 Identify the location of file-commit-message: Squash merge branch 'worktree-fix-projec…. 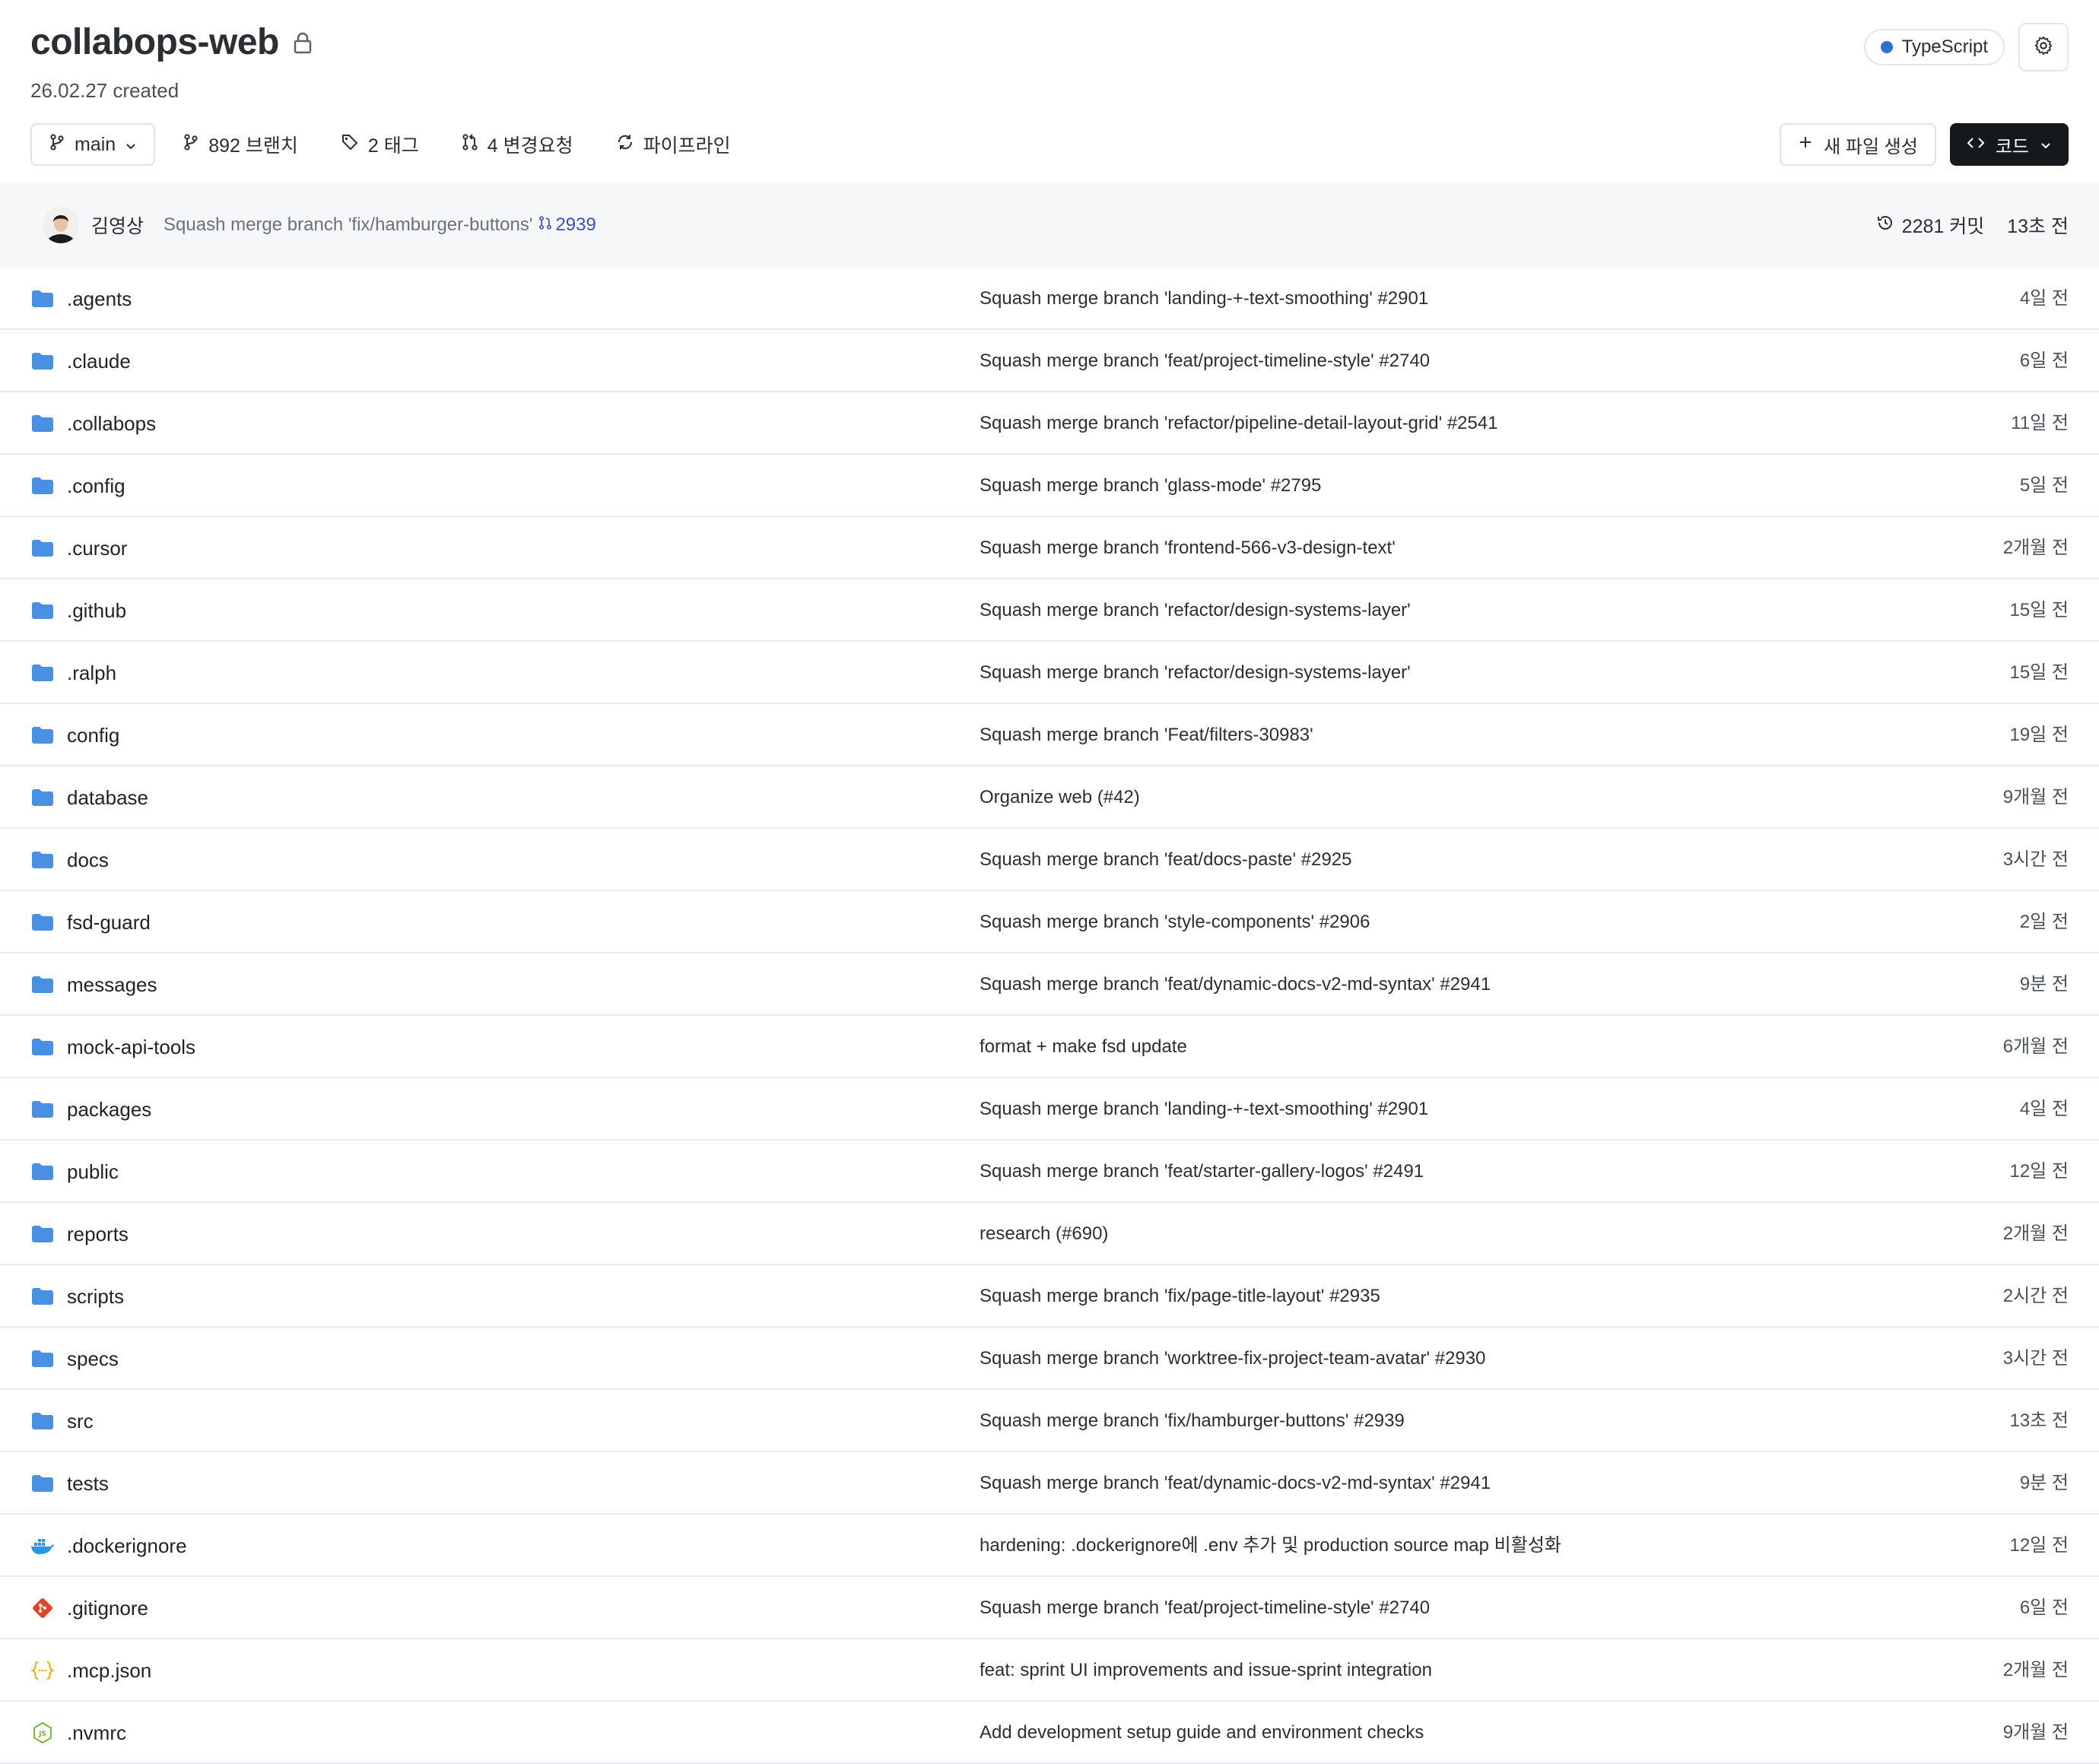
(1232, 1359).